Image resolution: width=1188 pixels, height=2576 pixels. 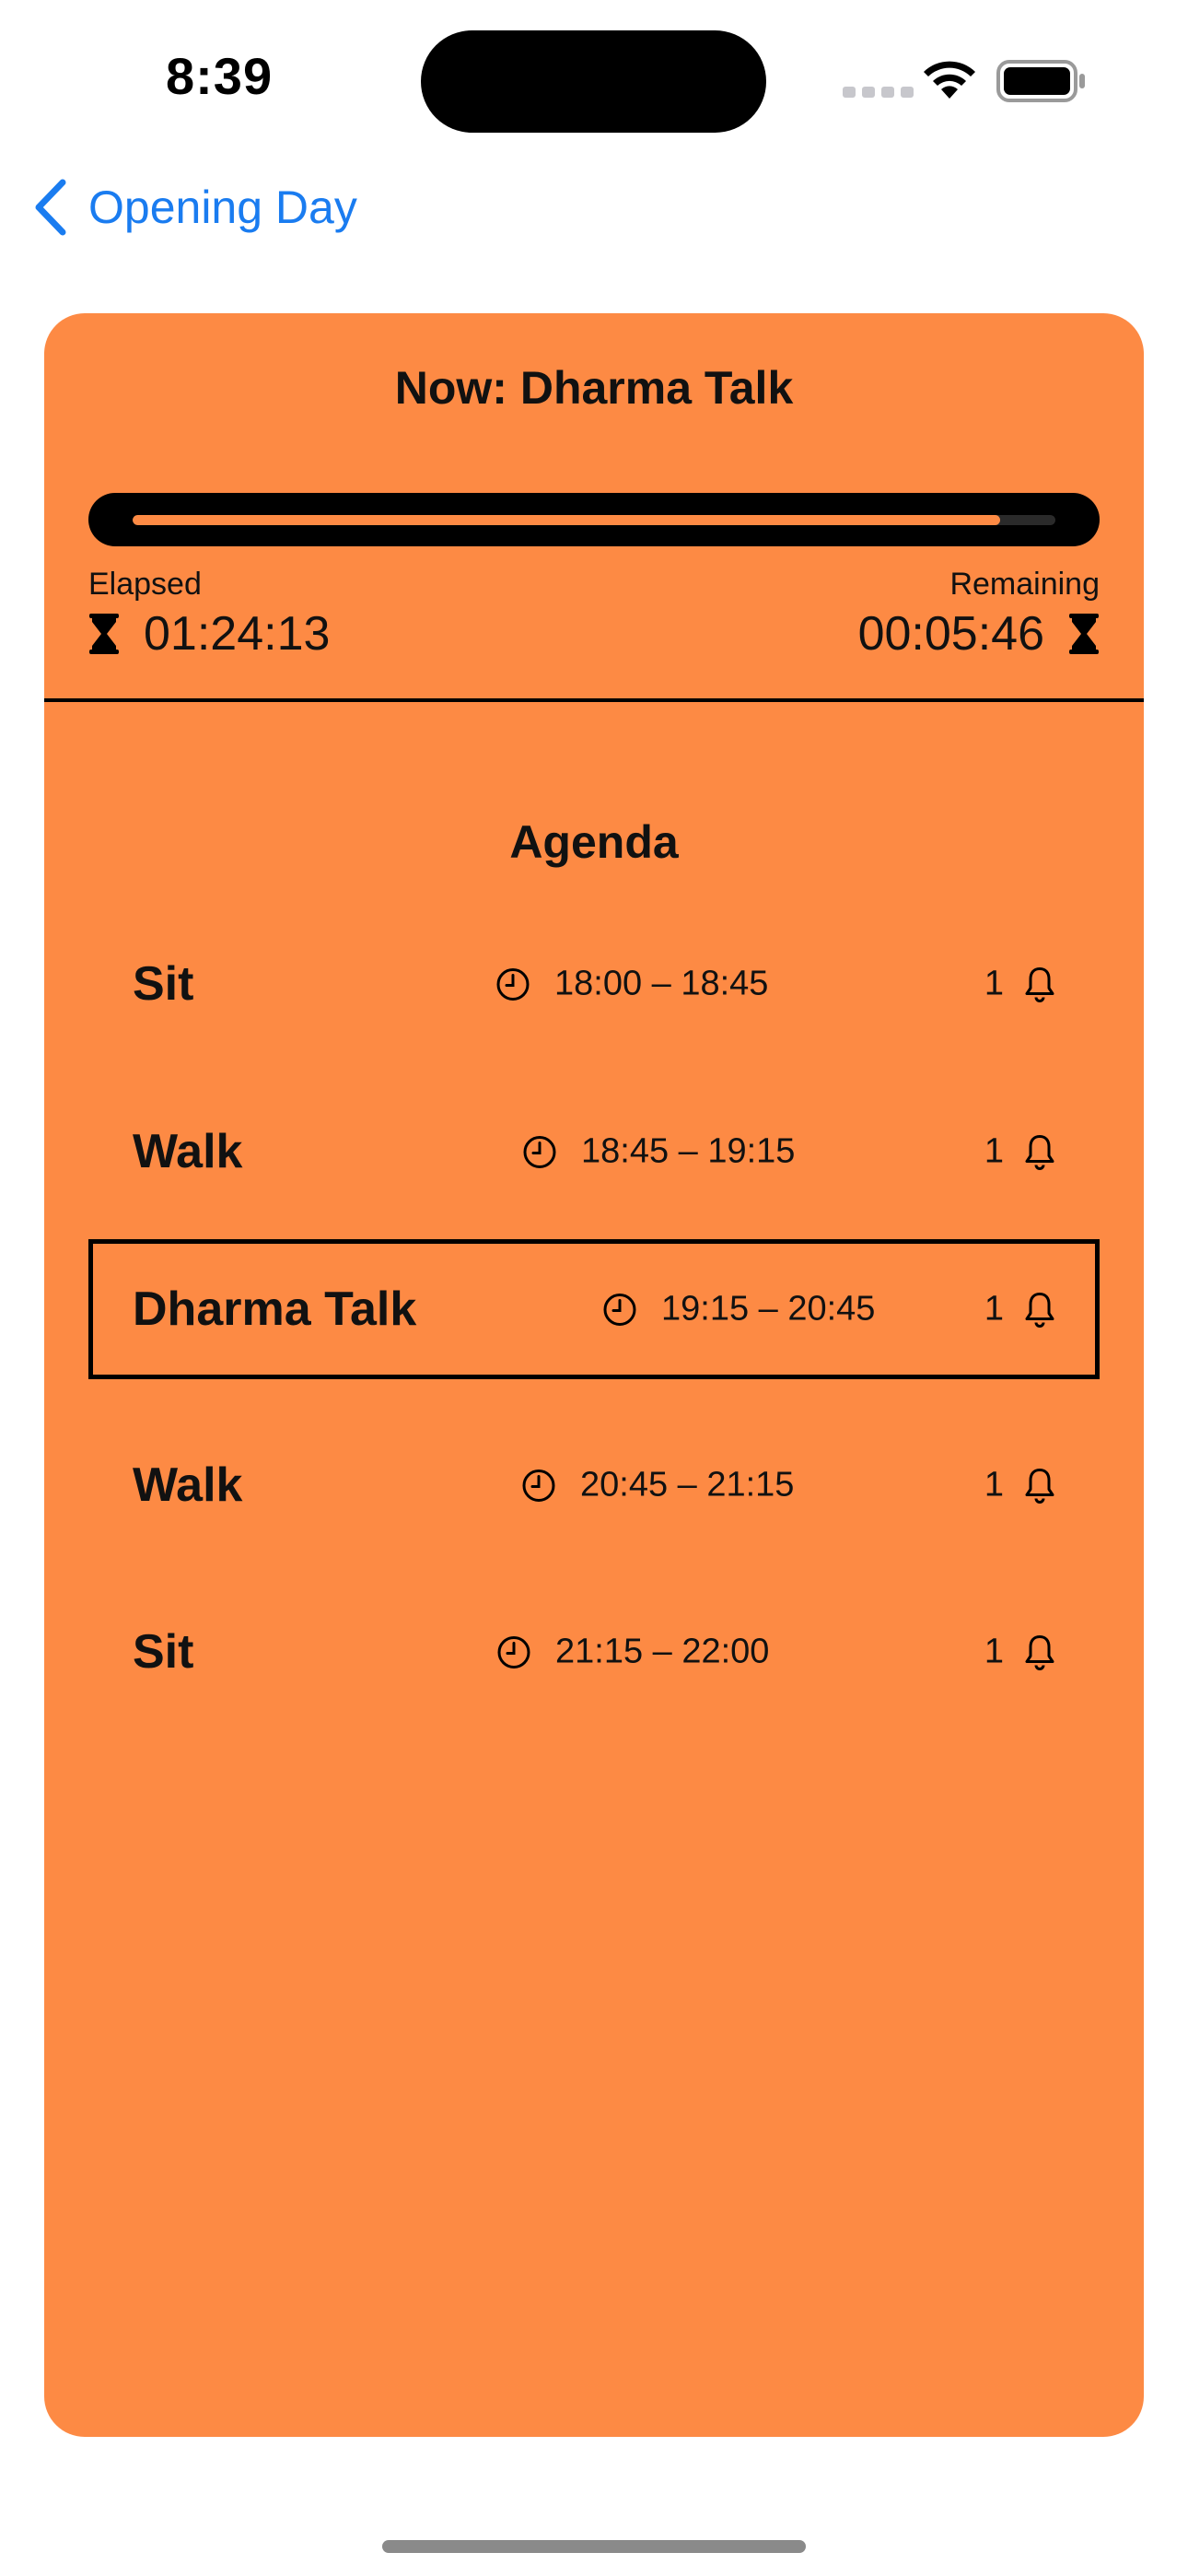 What do you see at coordinates (593, 81) in the screenshot?
I see `dynamic-island` at bounding box center [593, 81].